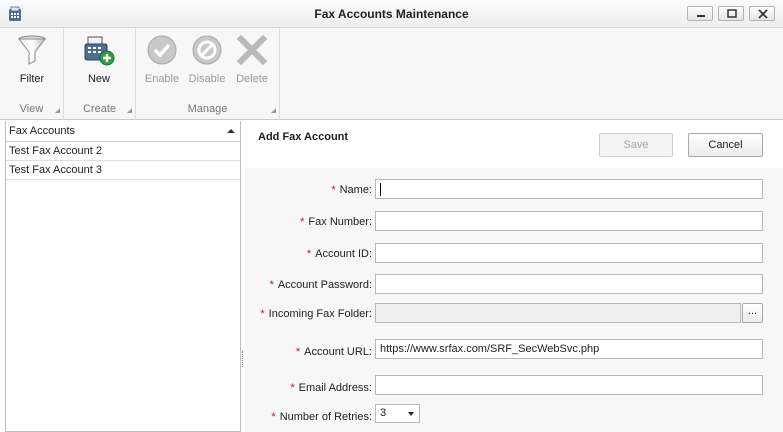 The image size is (783, 432). Describe the element at coordinates (569, 284) in the screenshot. I see `account-password-field` at that location.